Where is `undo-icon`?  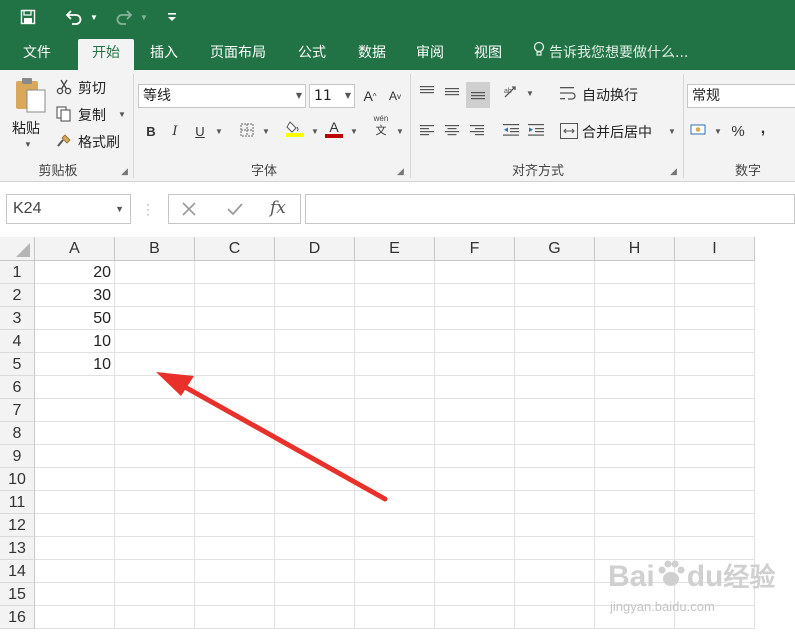
undo-icon is located at coordinates (74, 17).